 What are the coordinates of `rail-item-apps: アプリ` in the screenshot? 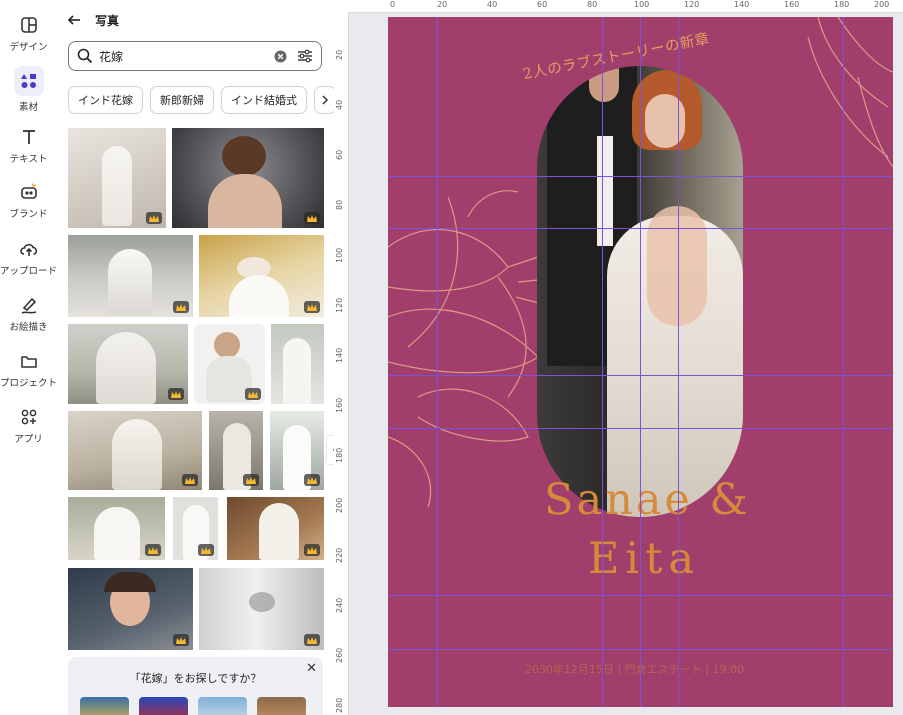 It's located at (28, 425).